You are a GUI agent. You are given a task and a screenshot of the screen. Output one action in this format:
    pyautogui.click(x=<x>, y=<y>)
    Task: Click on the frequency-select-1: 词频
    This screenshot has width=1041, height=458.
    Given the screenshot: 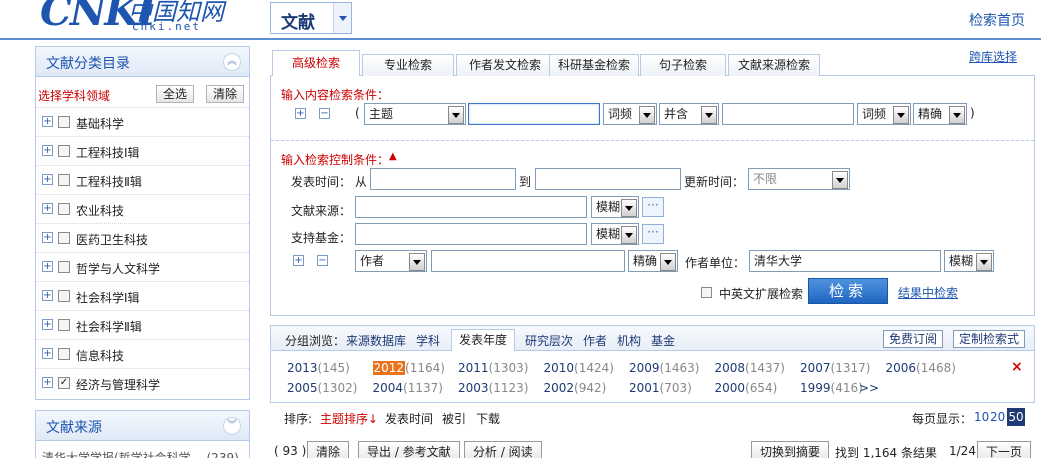 What is the action you would take?
    pyautogui.click(x=630, y=114)
    